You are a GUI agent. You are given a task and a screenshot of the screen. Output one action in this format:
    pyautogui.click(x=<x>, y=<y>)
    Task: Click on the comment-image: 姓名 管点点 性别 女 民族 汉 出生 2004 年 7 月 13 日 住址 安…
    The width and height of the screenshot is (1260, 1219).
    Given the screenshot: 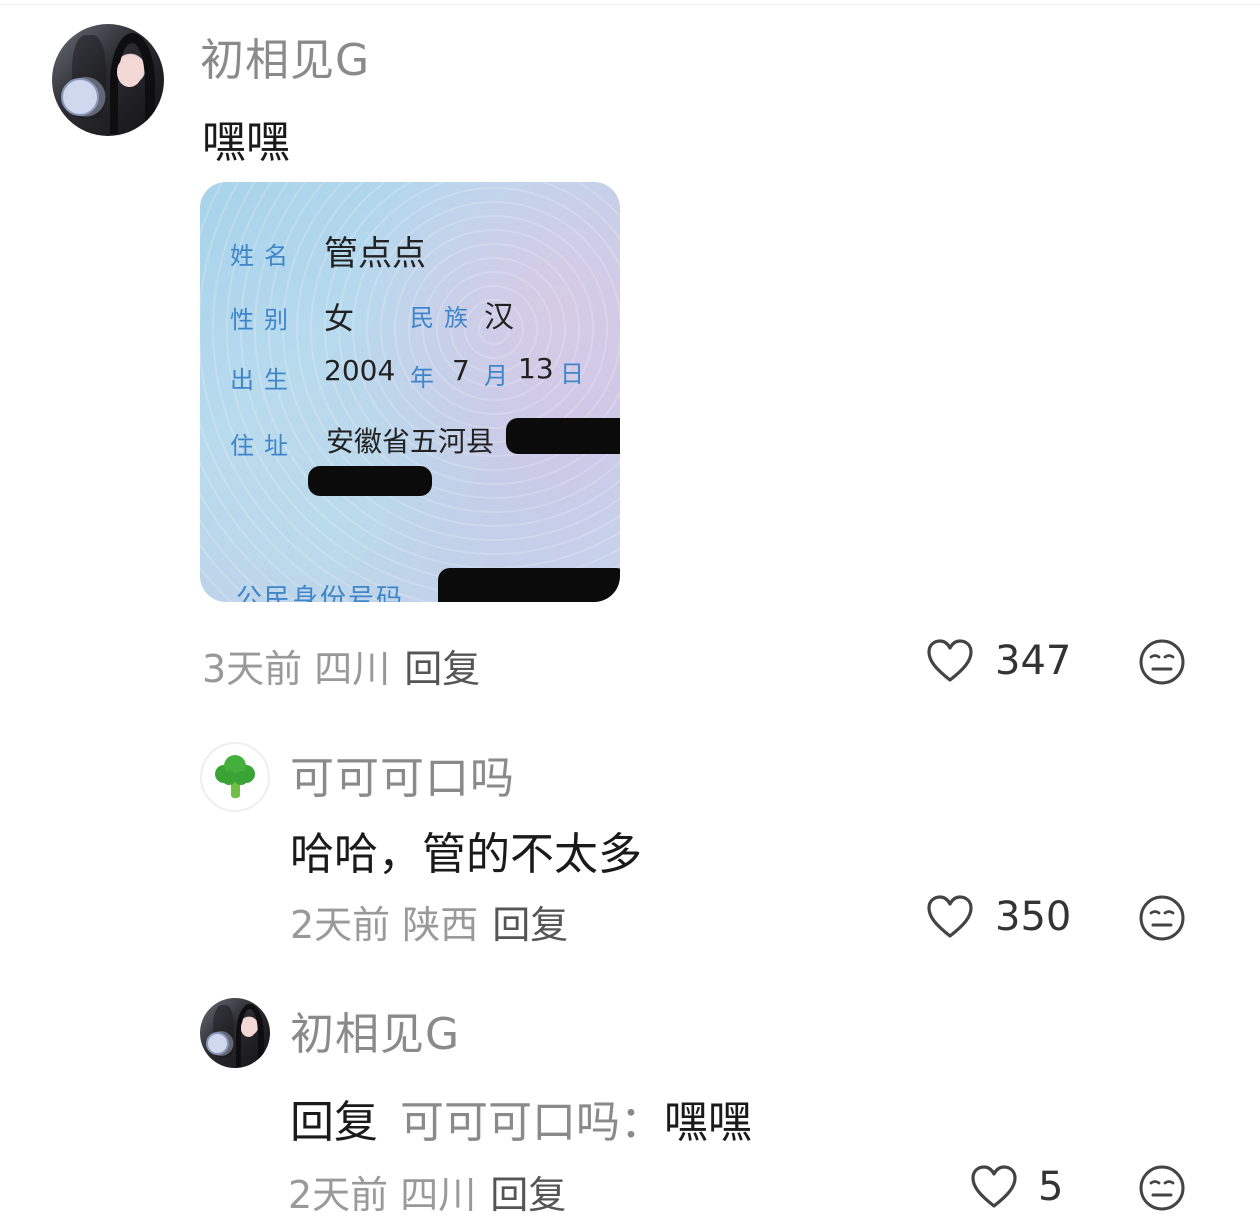 What is the action you would take?
    pyautogui.click(x=410, y=392)
    